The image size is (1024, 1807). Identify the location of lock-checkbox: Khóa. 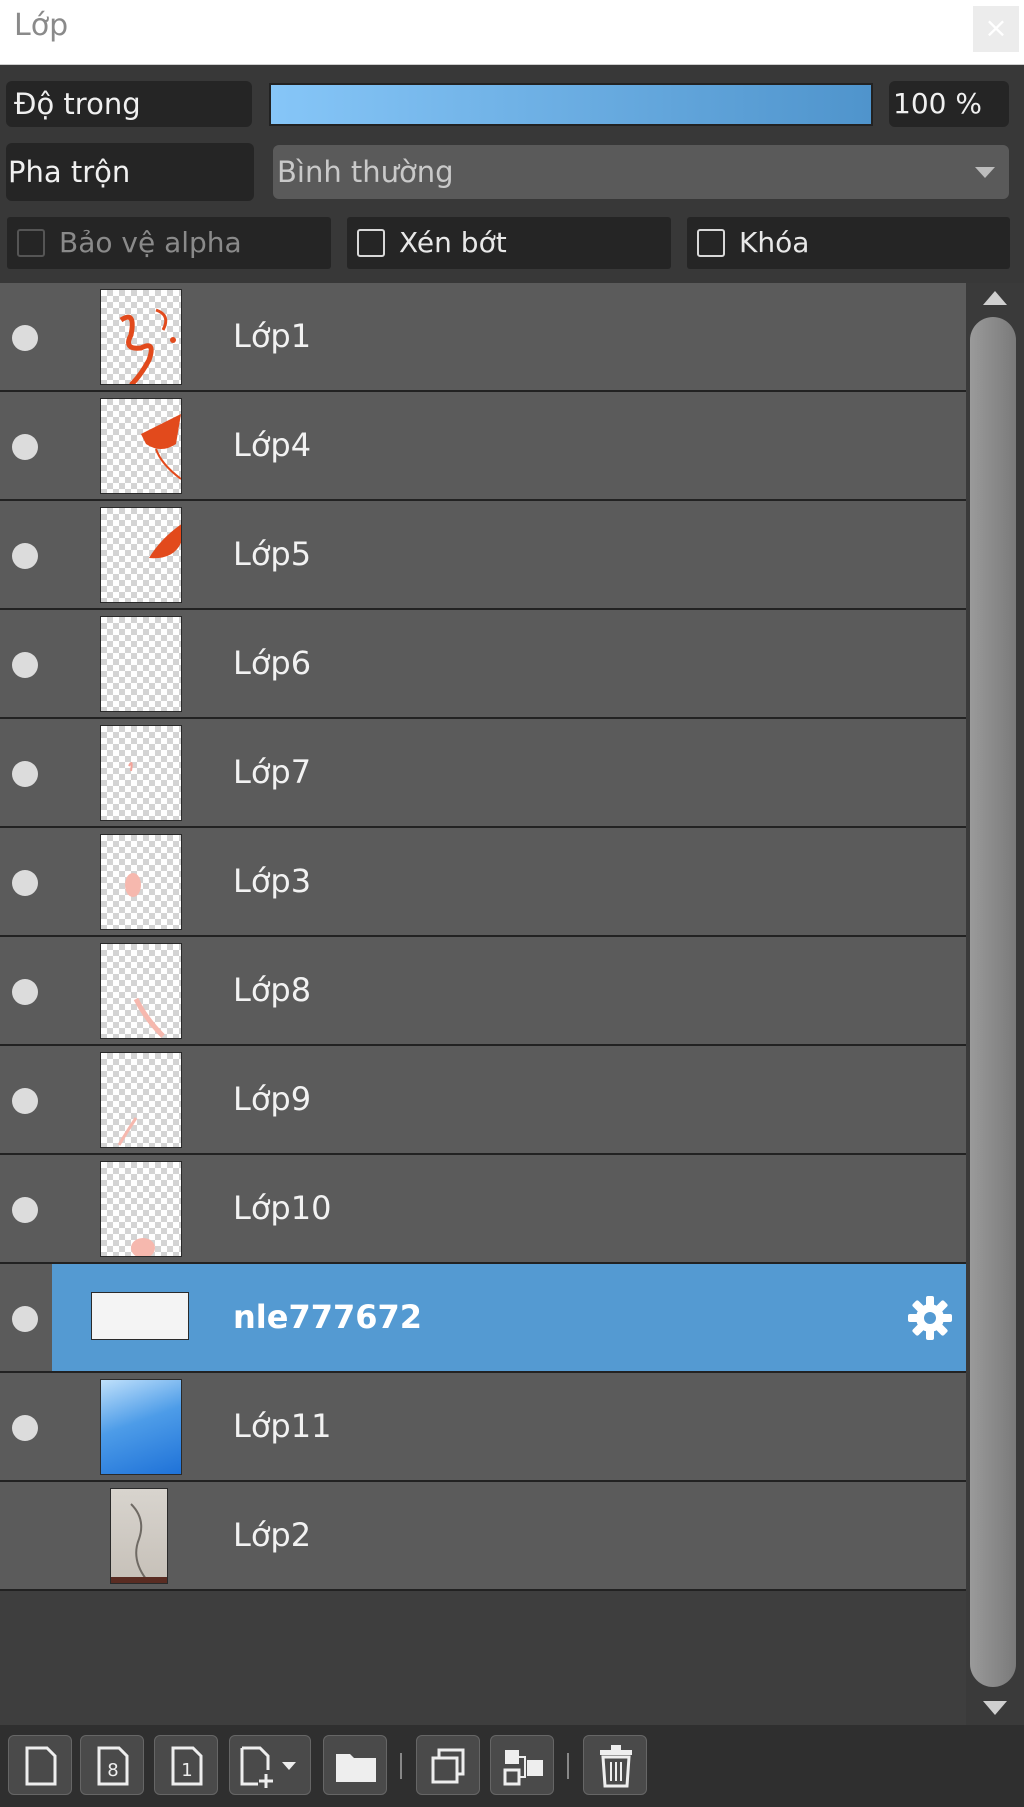
(848, 243).